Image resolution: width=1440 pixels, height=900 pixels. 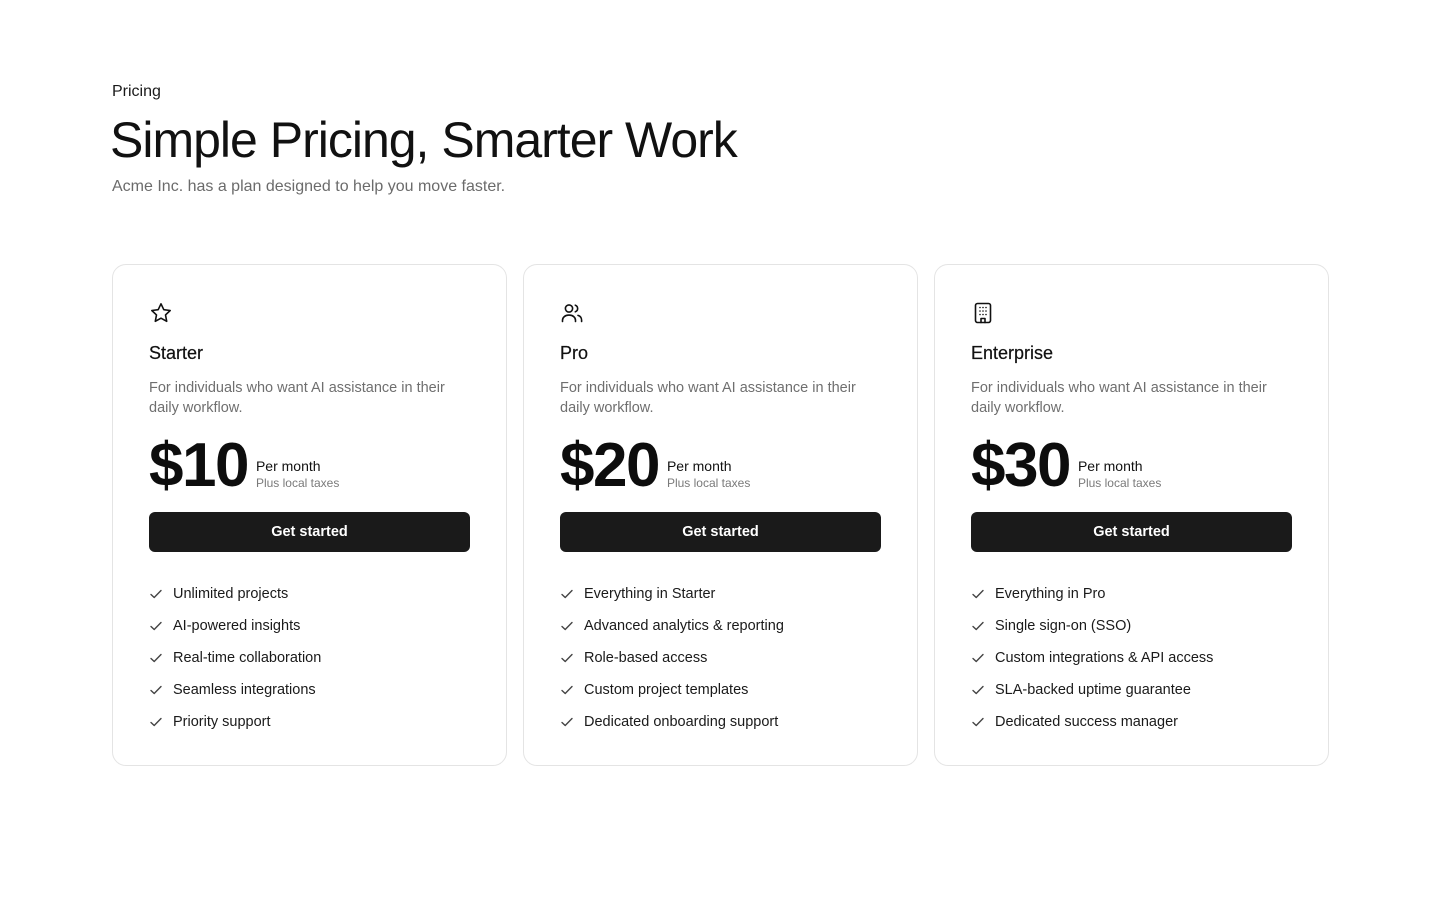 I want to click on feature-item: Everything in Starter, so click(x=720, y=594).